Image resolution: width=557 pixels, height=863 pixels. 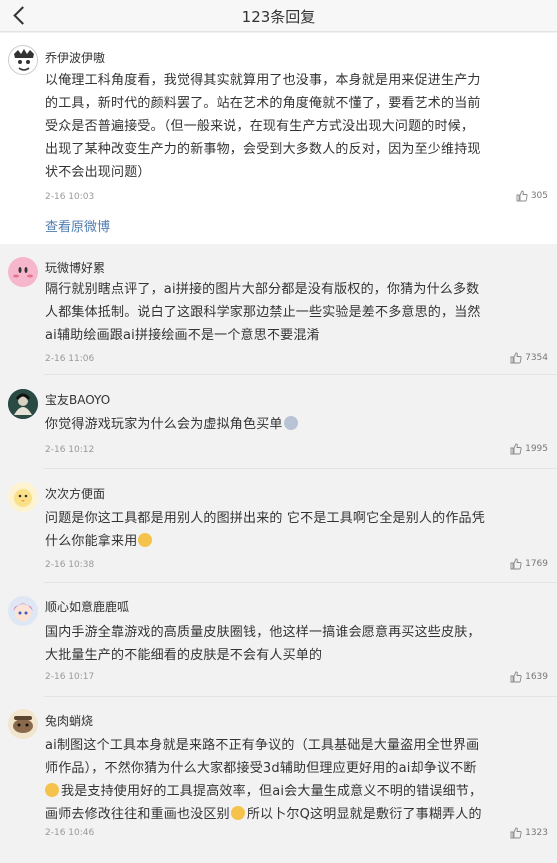 What do you see at coordinates (70, 197) in the screenshot?
I see `post-time: 2-16 10:03` at bounding box center [70, 197].